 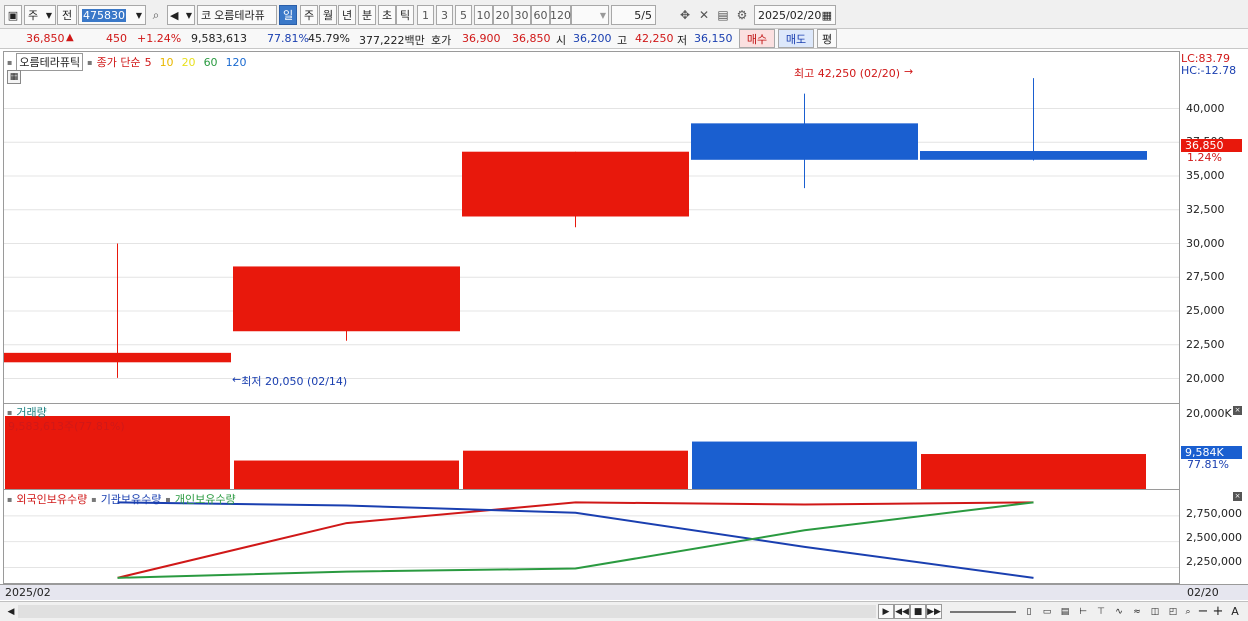 What do you see at coordinates (1205, 344) in the screenshot?
I see `price-tick-label: 22,500` at bounding box center [1205, 344].